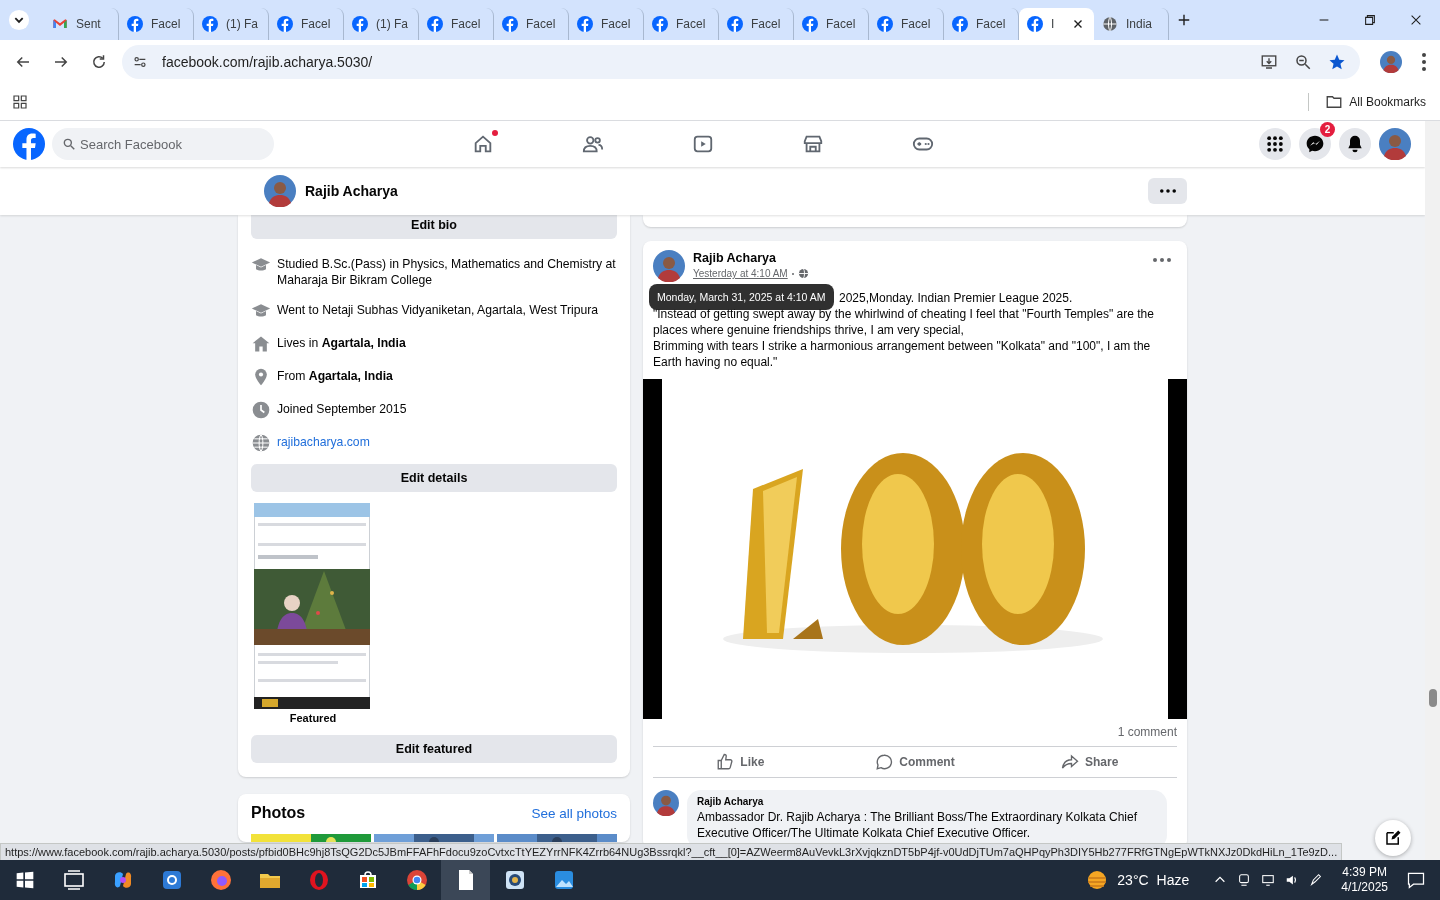 This screenshot has height=900, width=1440. What do you see at coordinates (416, 880) in the screenshot?
I see `browser-circle-icon` at bounding box center [416, 880].